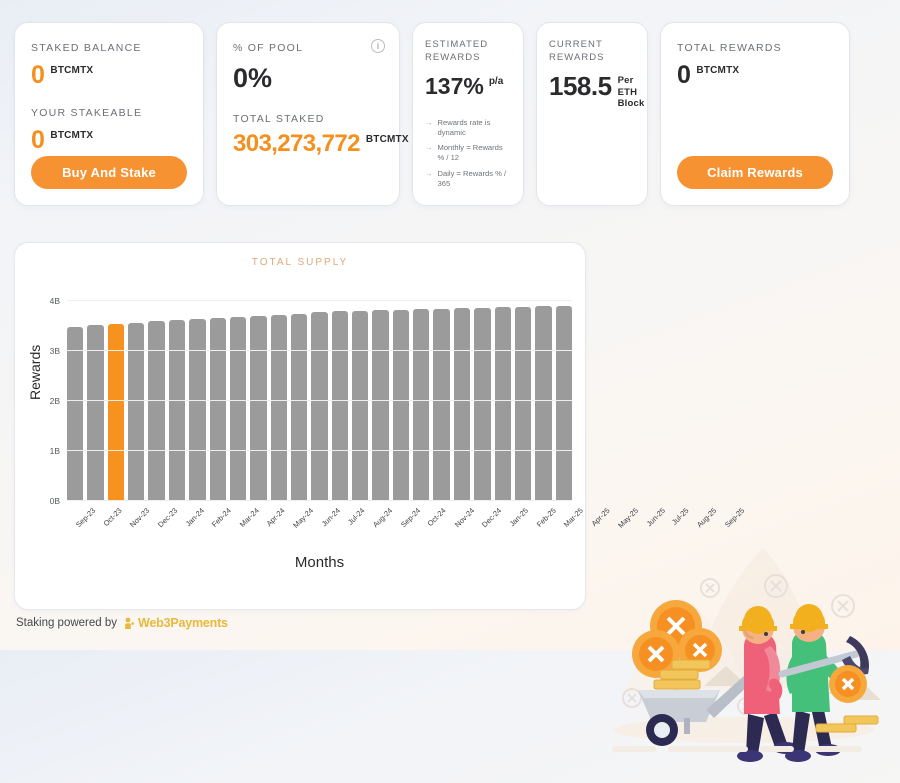 This screenshot has width=900, height=783. I want to click on info-icon: i, so click(378, 46).